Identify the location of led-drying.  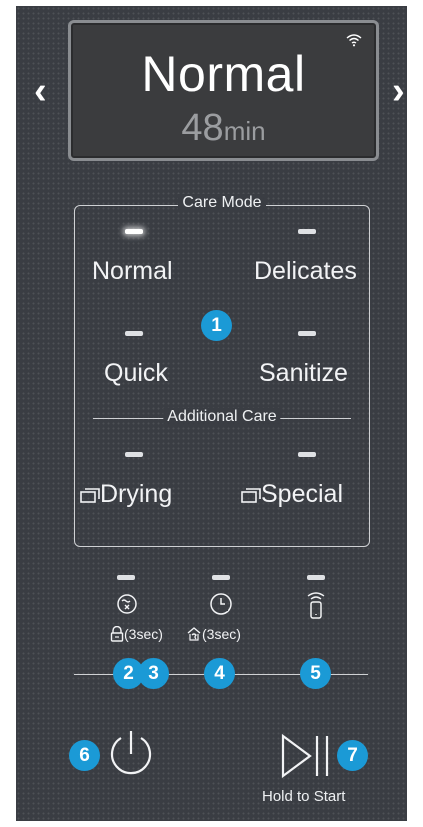
(134, 454).